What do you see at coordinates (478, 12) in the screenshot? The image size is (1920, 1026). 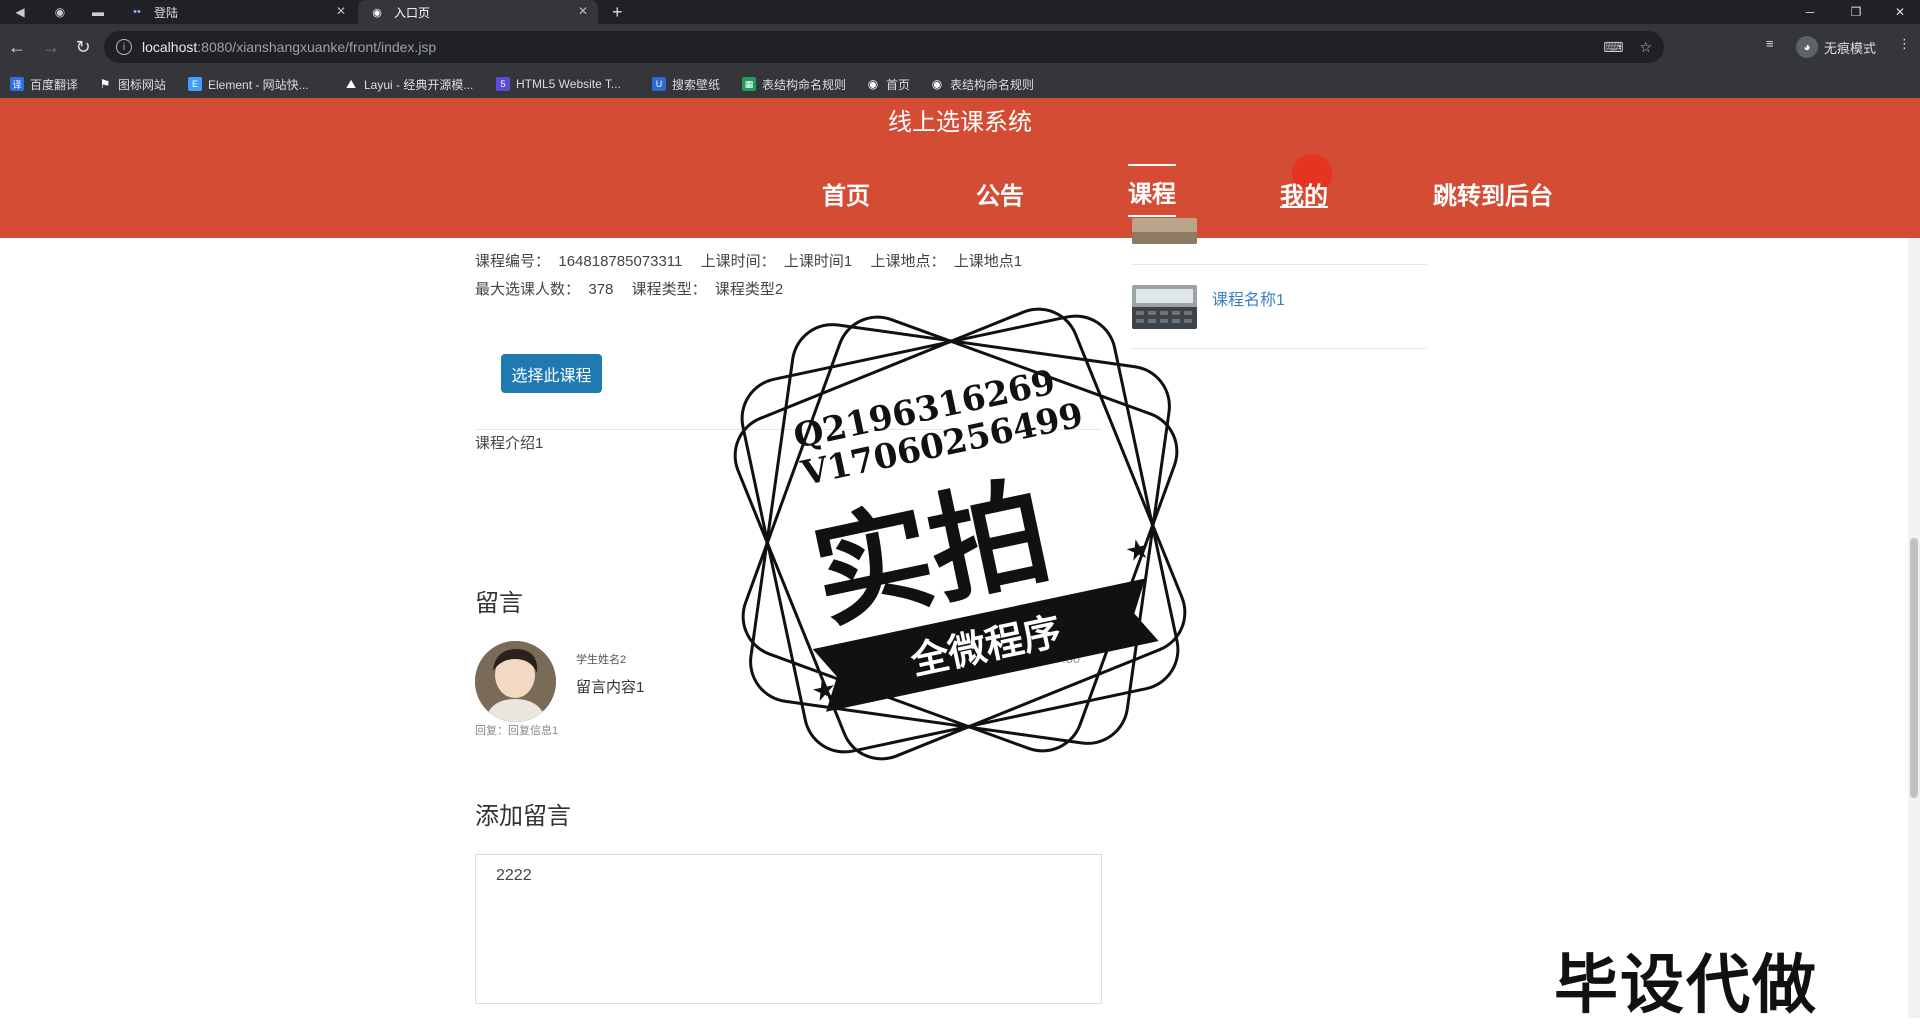 I see `tab-entry: ◉ 入口页 ✕` at bounding box center [478, 12].